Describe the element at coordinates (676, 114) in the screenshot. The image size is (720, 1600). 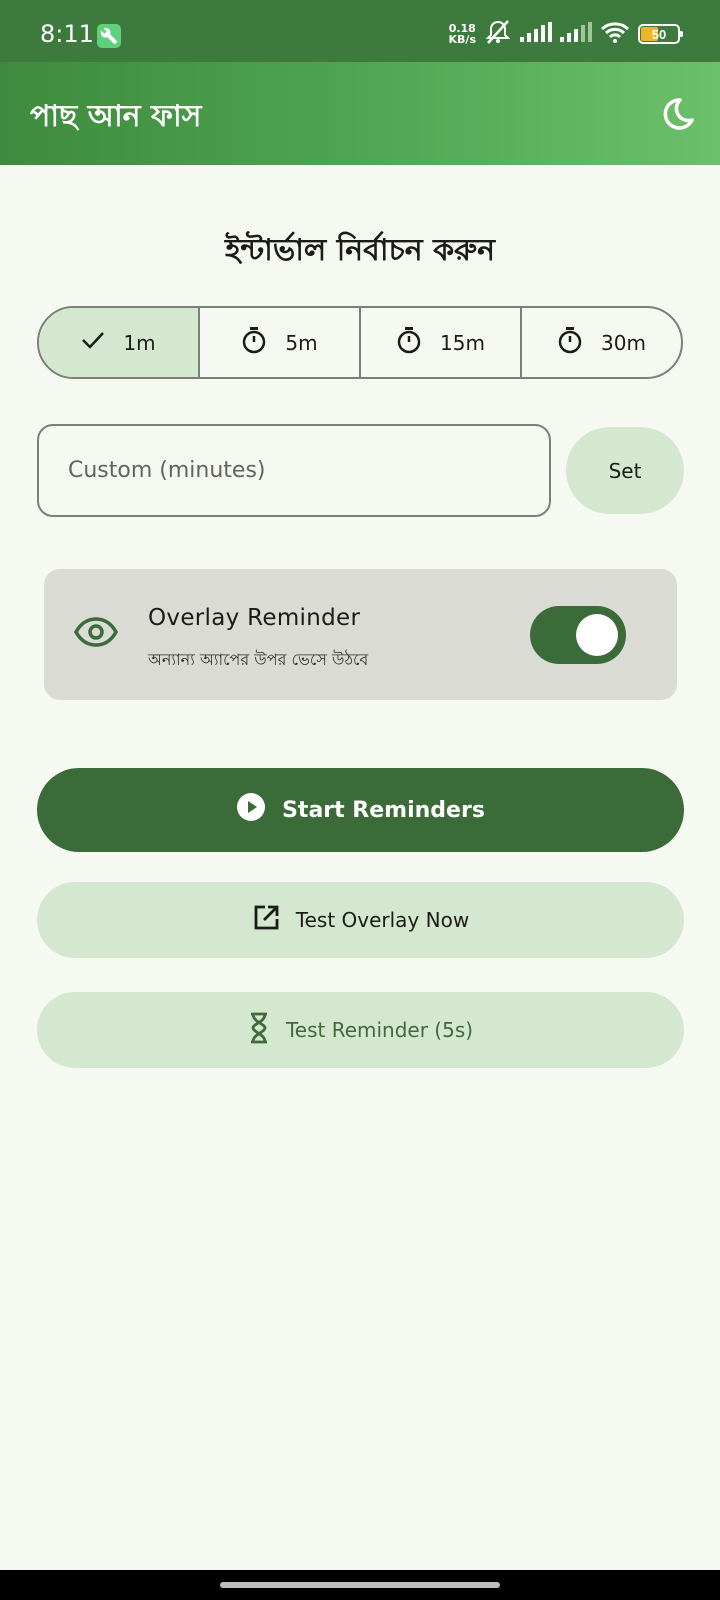
I see `moon-icon` at that location.